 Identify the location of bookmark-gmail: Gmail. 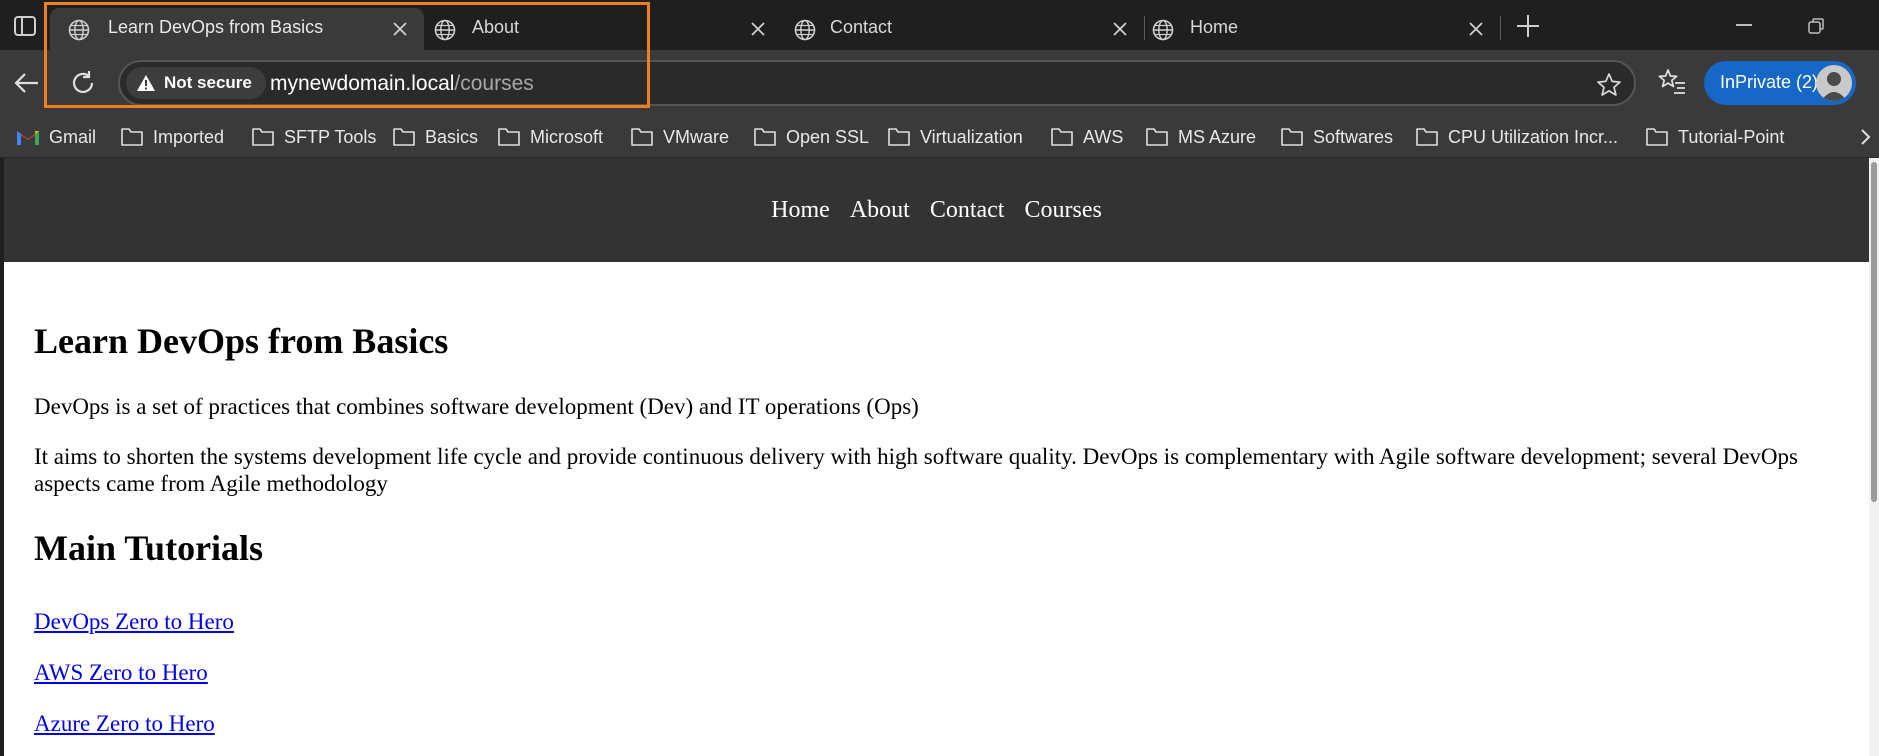
(56, 137).